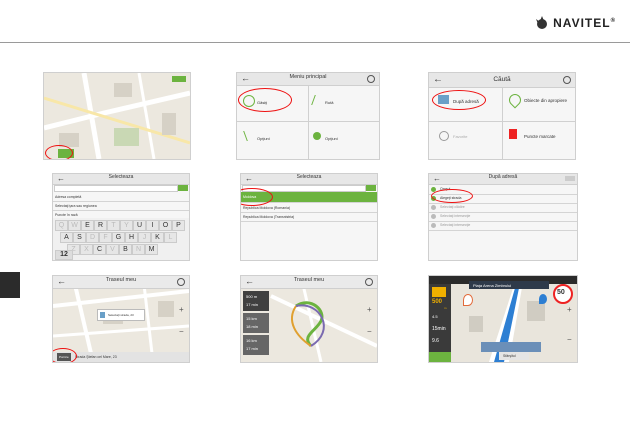  I want to click on marked-points: Puncte marcate, so click(540, 136).